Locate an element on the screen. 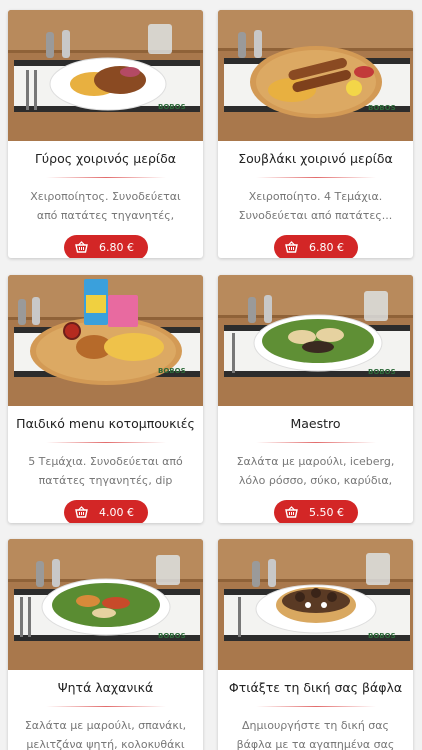 Image resolution: width=422 pixels, height=750 pixels. product-title: Ψητά λαχανικά is located at coordinates (105, 687).